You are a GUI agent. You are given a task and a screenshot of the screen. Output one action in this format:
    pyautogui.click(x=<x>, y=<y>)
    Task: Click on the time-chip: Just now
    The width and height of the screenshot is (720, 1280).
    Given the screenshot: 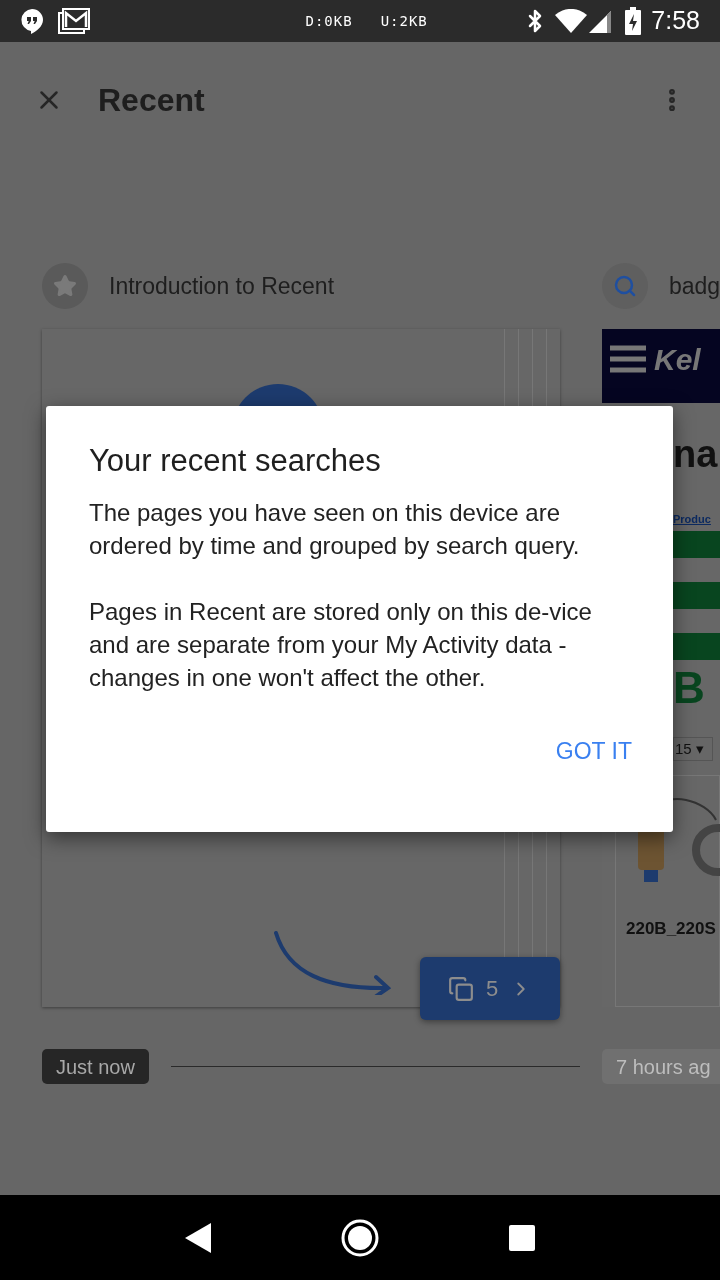 What is the action you would take?
    pyautogui.click(x=95, y=1066)
    